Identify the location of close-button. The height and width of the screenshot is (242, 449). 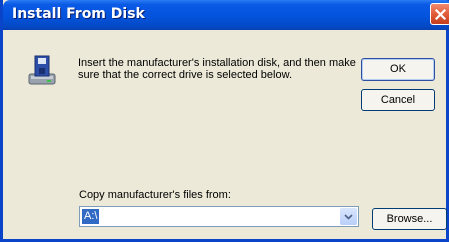
(439, 14).